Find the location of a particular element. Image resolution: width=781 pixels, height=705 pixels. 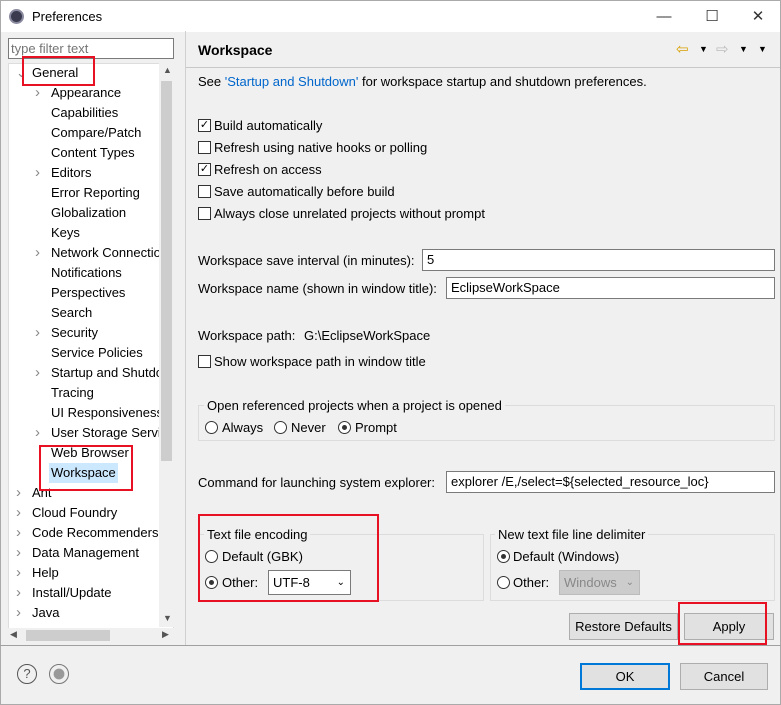

tree-item: Install/Update is located at coordinates (72, 593).